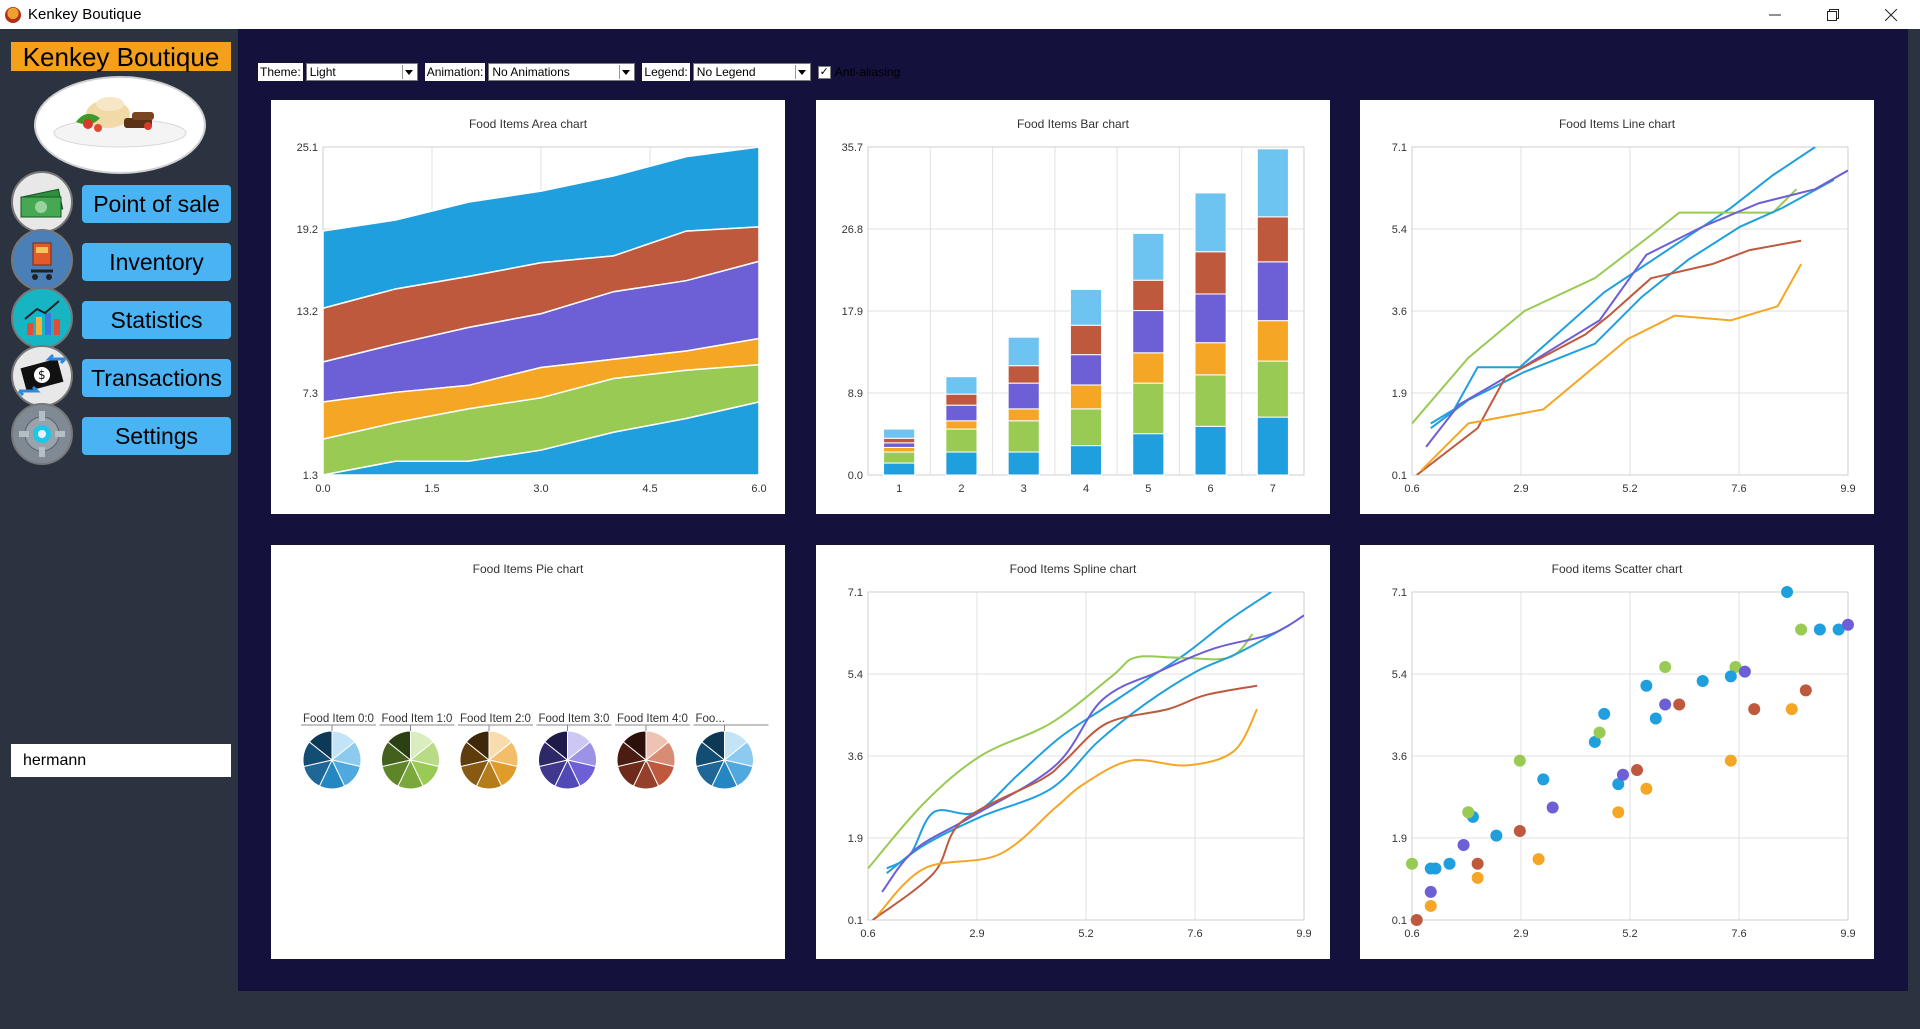 The height and width of the screenshot is (1029, 1920). Describe the element at coordinates (42, 376) in the screenshot. I see `transfer-icon: $` at that location.